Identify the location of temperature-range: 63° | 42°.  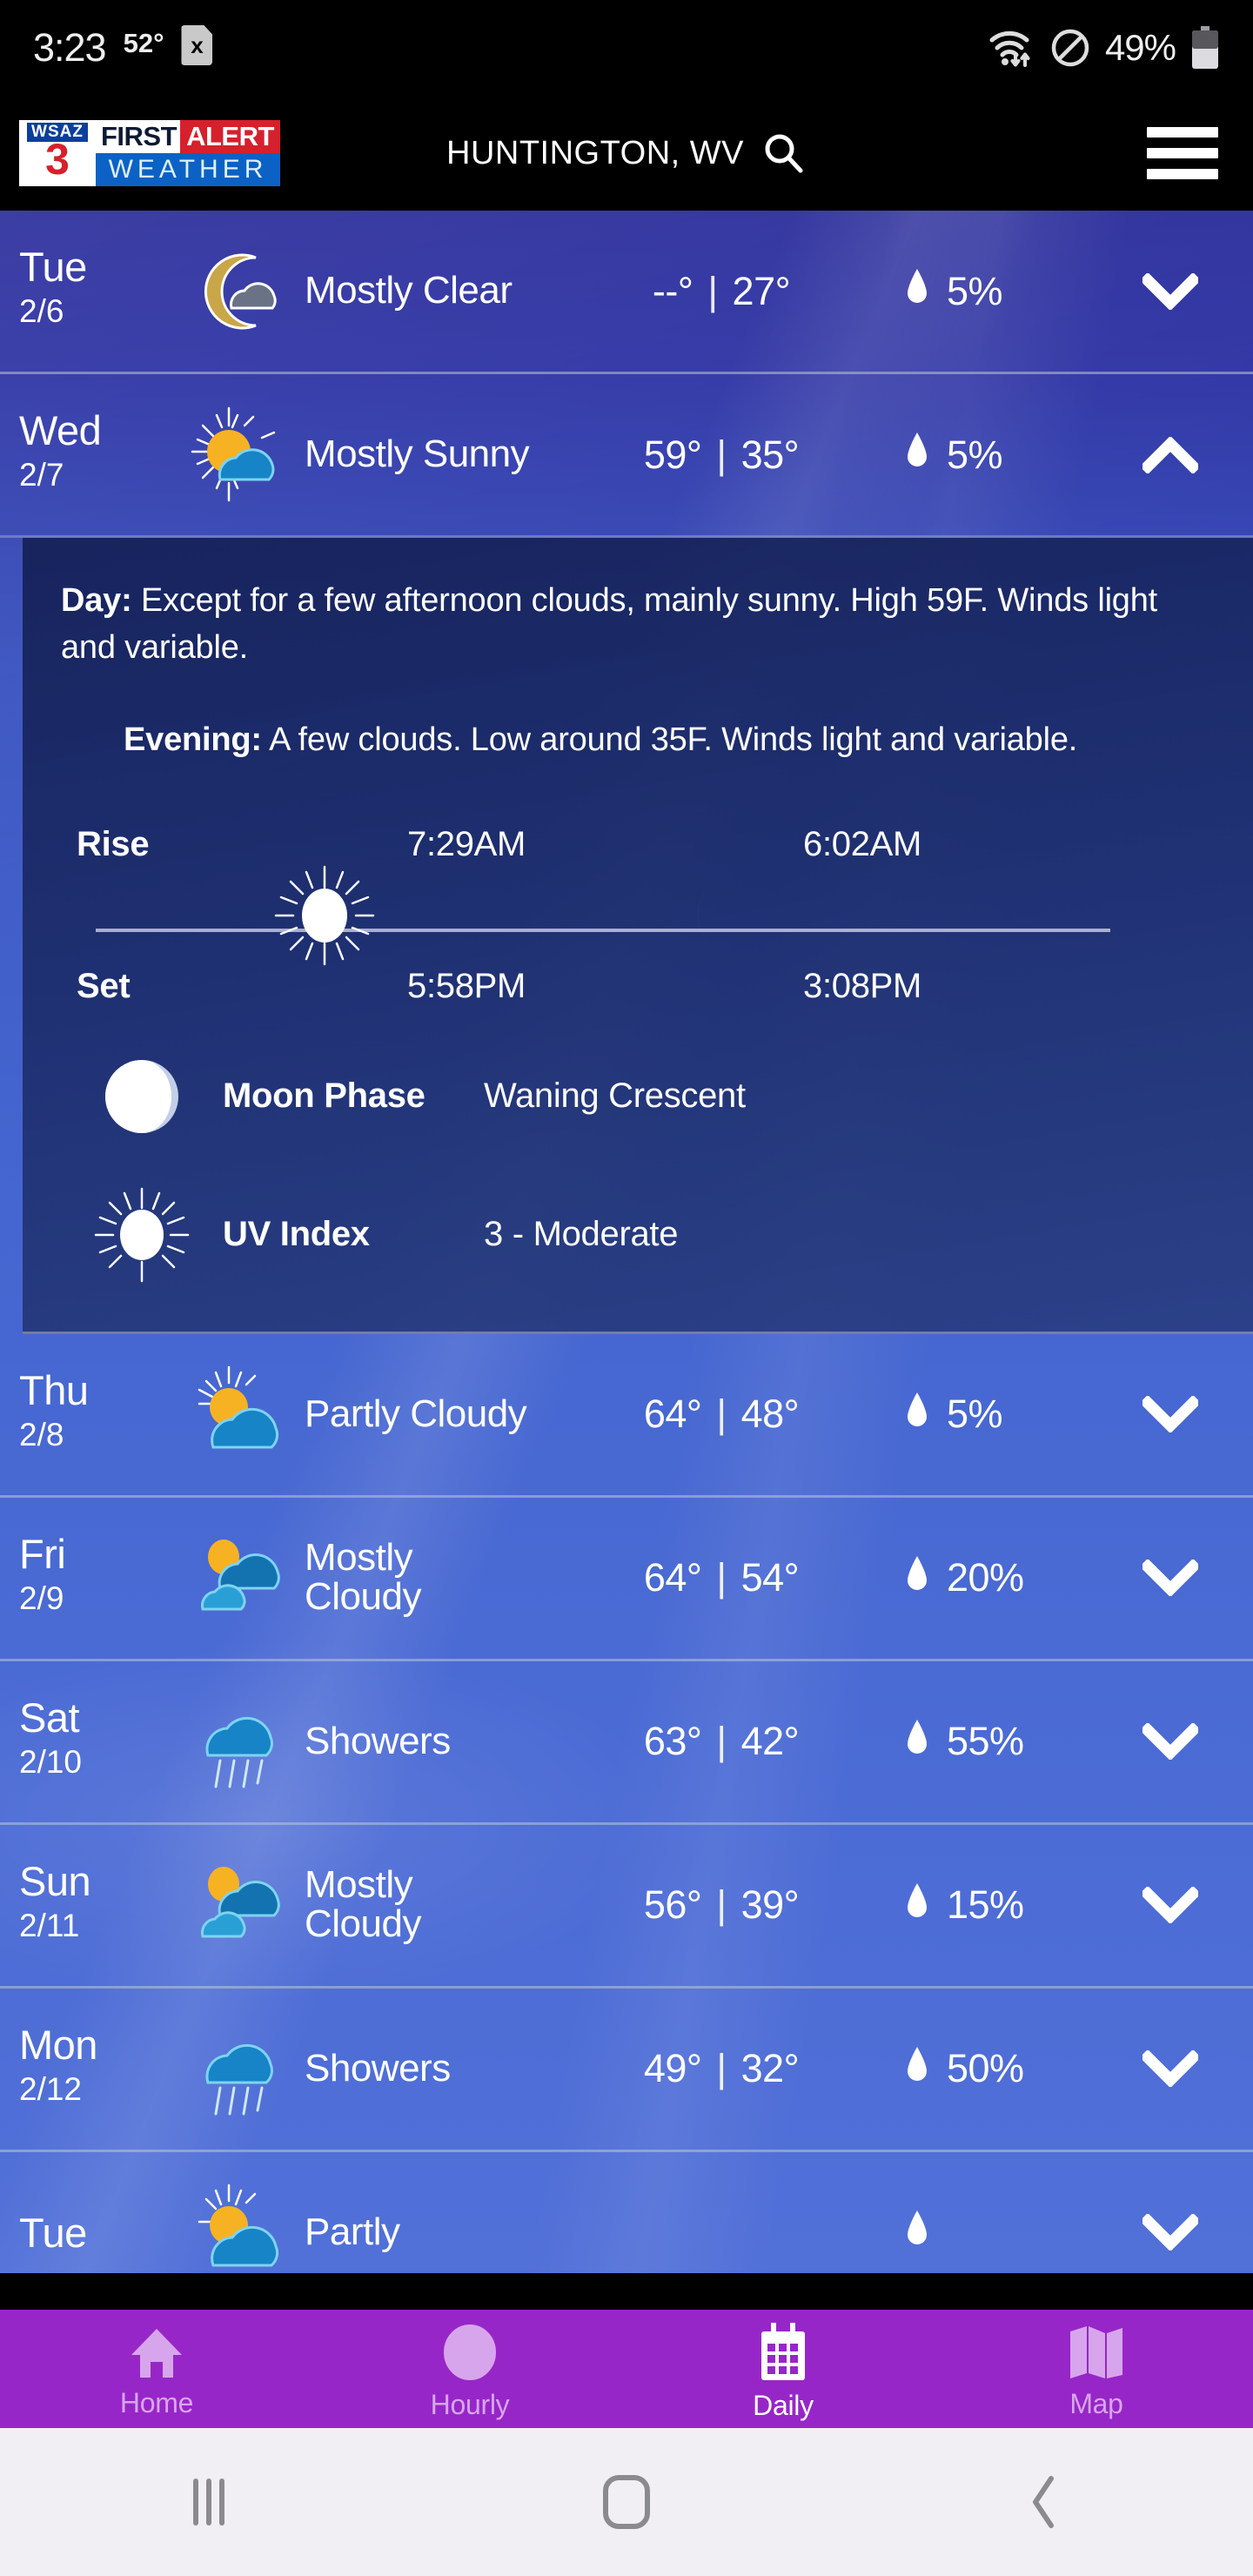
(721, 1741).